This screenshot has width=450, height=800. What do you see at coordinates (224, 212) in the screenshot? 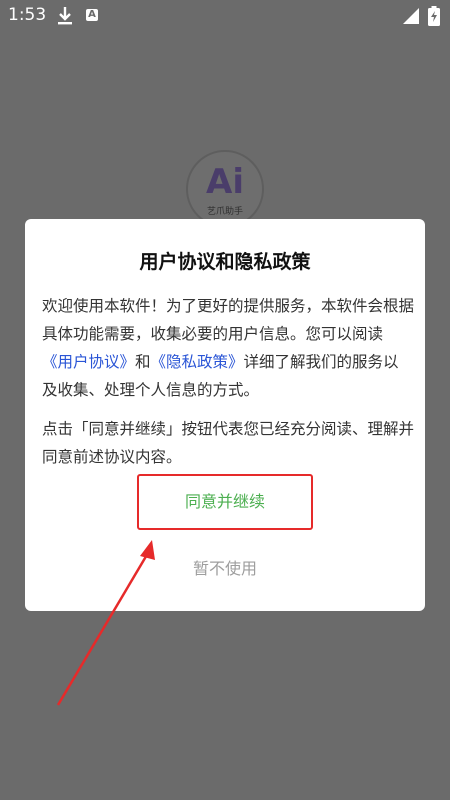
I see `logo-caption: 艺爪助手` at bounding box center [224, 212].